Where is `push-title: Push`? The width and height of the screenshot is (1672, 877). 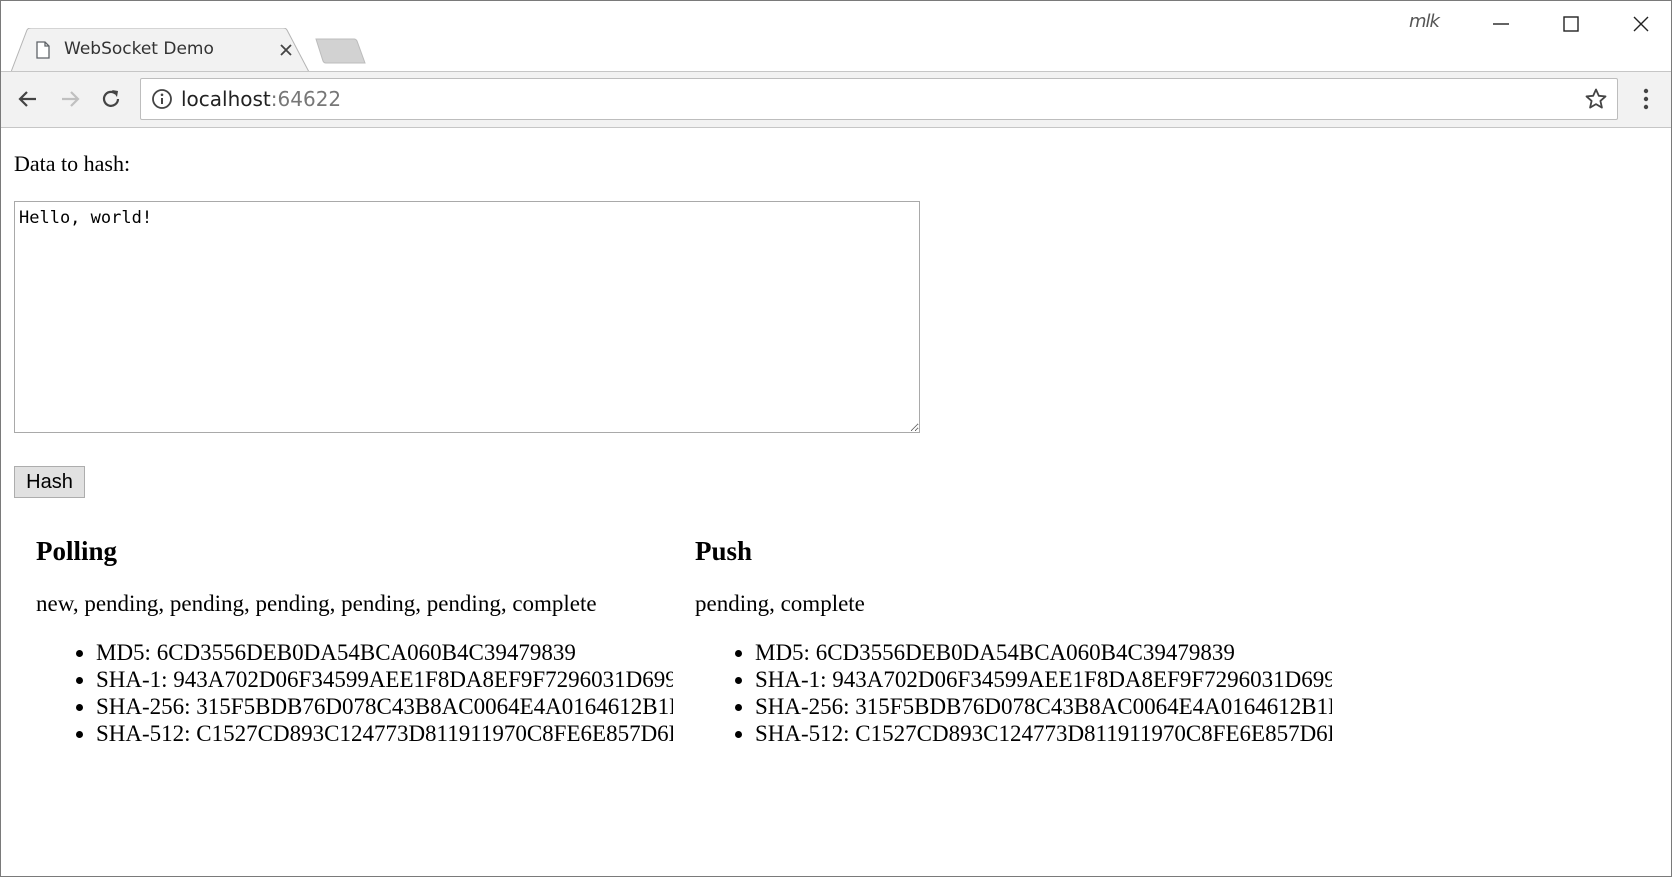 push-title: Push is located at coordinates (724, 551).